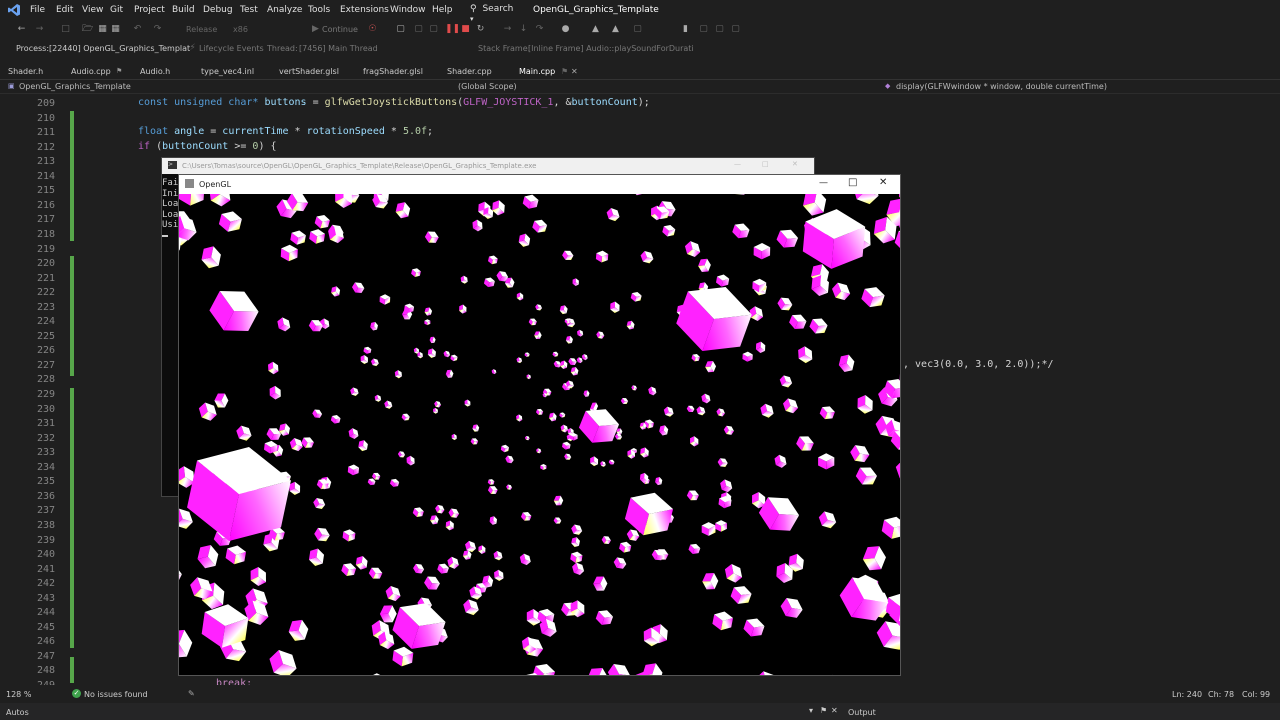  I want to click on back-icon: ←, so click(21, 29).